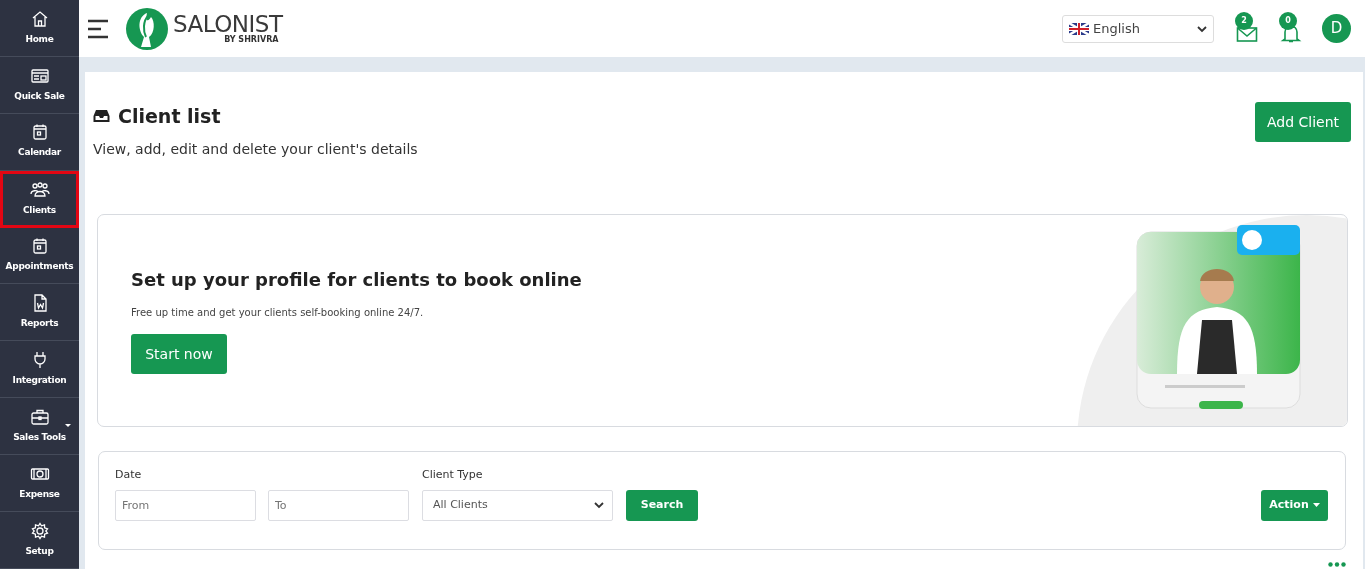 This screenshot has height=569, width=1365. I want to click on settings-icon, so click(39, 530).